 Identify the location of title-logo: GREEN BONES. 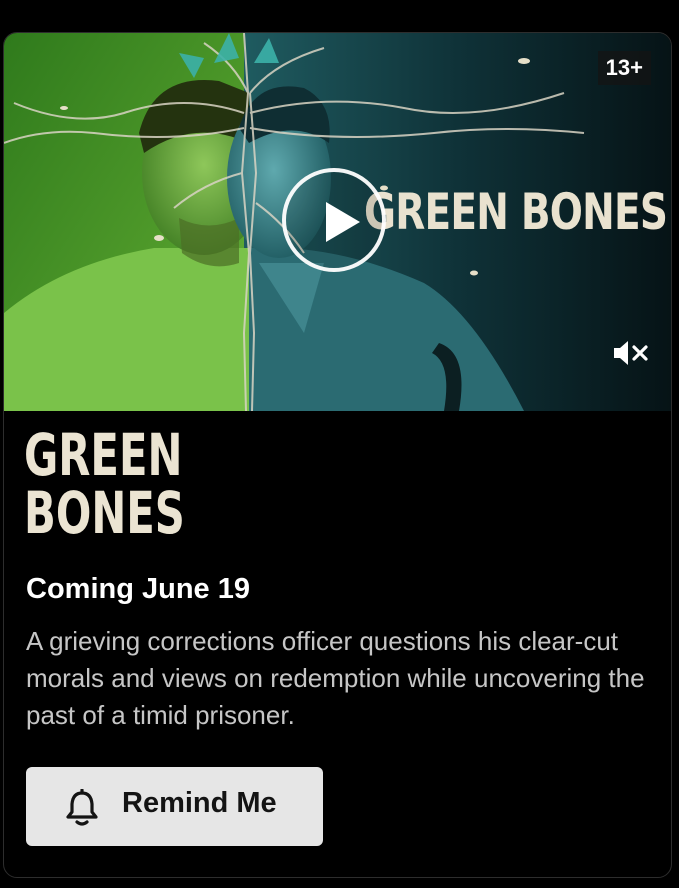
(104, 484).